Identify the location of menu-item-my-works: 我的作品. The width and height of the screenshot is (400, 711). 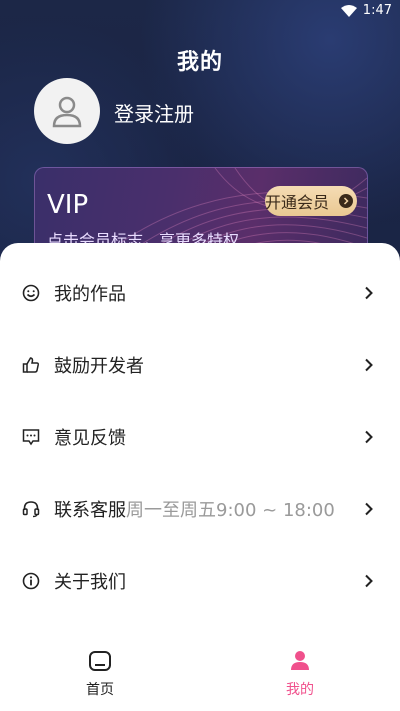
(200, 293).